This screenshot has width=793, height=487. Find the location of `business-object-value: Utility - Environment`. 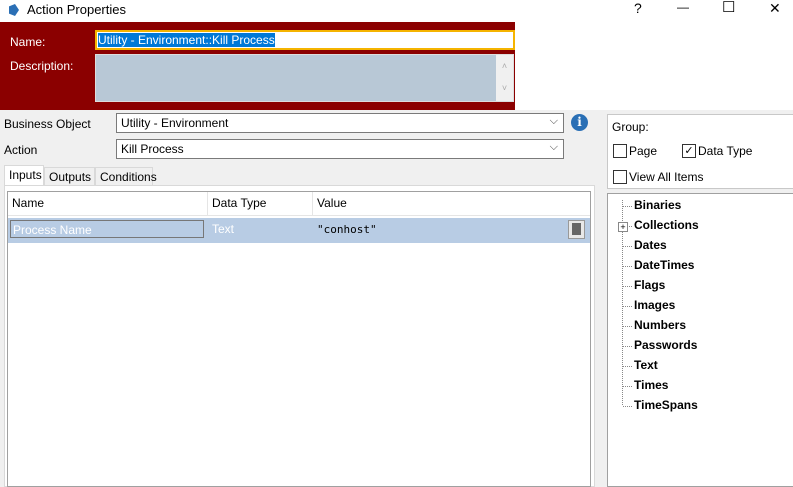

business-object-value: Utility - Environment is located at coordinates (175, 123).